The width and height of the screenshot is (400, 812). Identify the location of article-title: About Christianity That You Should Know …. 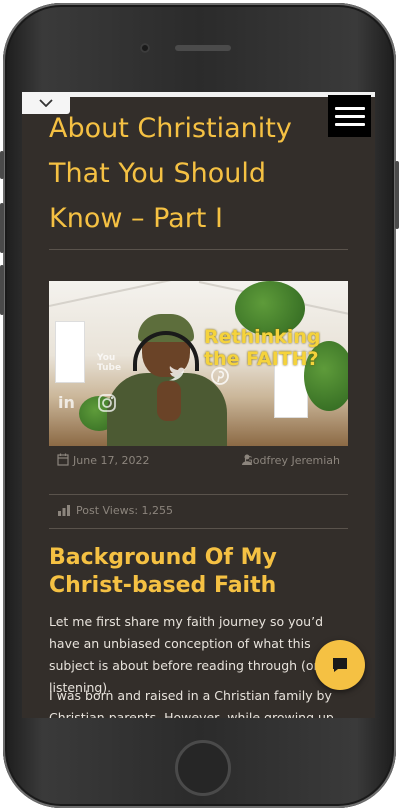
(170, 173).